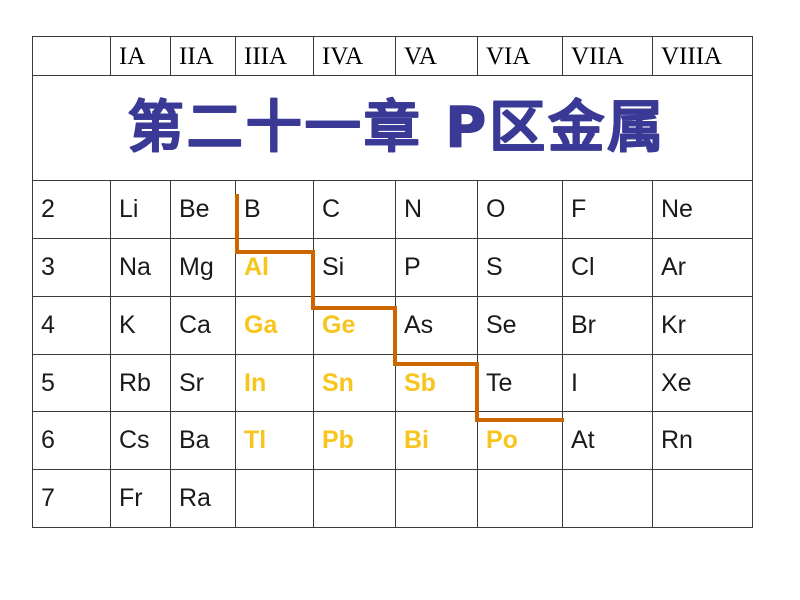 The height and width of the screenshot is (600, 800). What do you see at coordinates (436, 56) in the screenshot?
I see `group-header-va: VA` at bounding box center [436, 56].